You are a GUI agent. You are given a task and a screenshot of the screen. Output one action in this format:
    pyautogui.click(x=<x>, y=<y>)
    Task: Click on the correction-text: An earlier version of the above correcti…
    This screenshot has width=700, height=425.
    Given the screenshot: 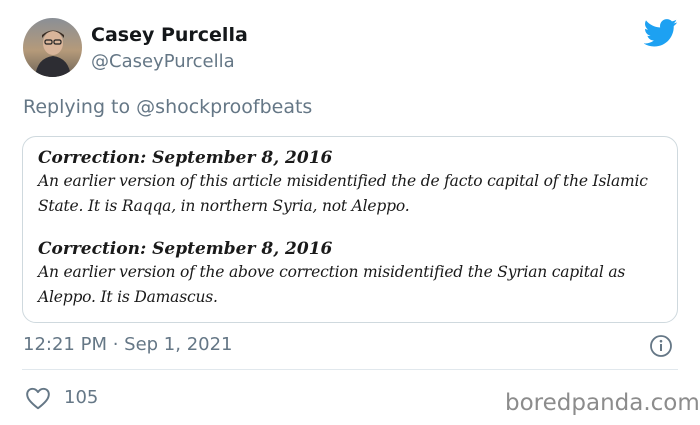 What is the action you would take?
    pyautogui.click(x=350, y=285)
    